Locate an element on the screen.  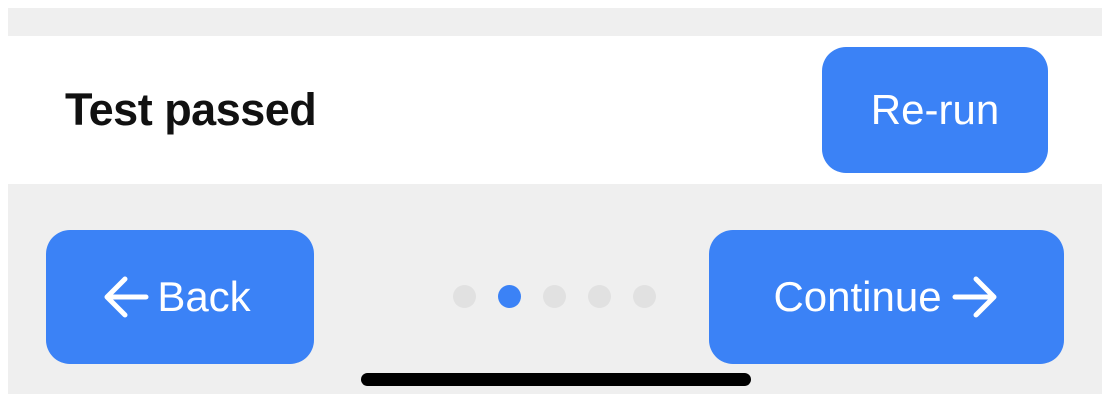
page-indicator is located at coordinates (554, 297).